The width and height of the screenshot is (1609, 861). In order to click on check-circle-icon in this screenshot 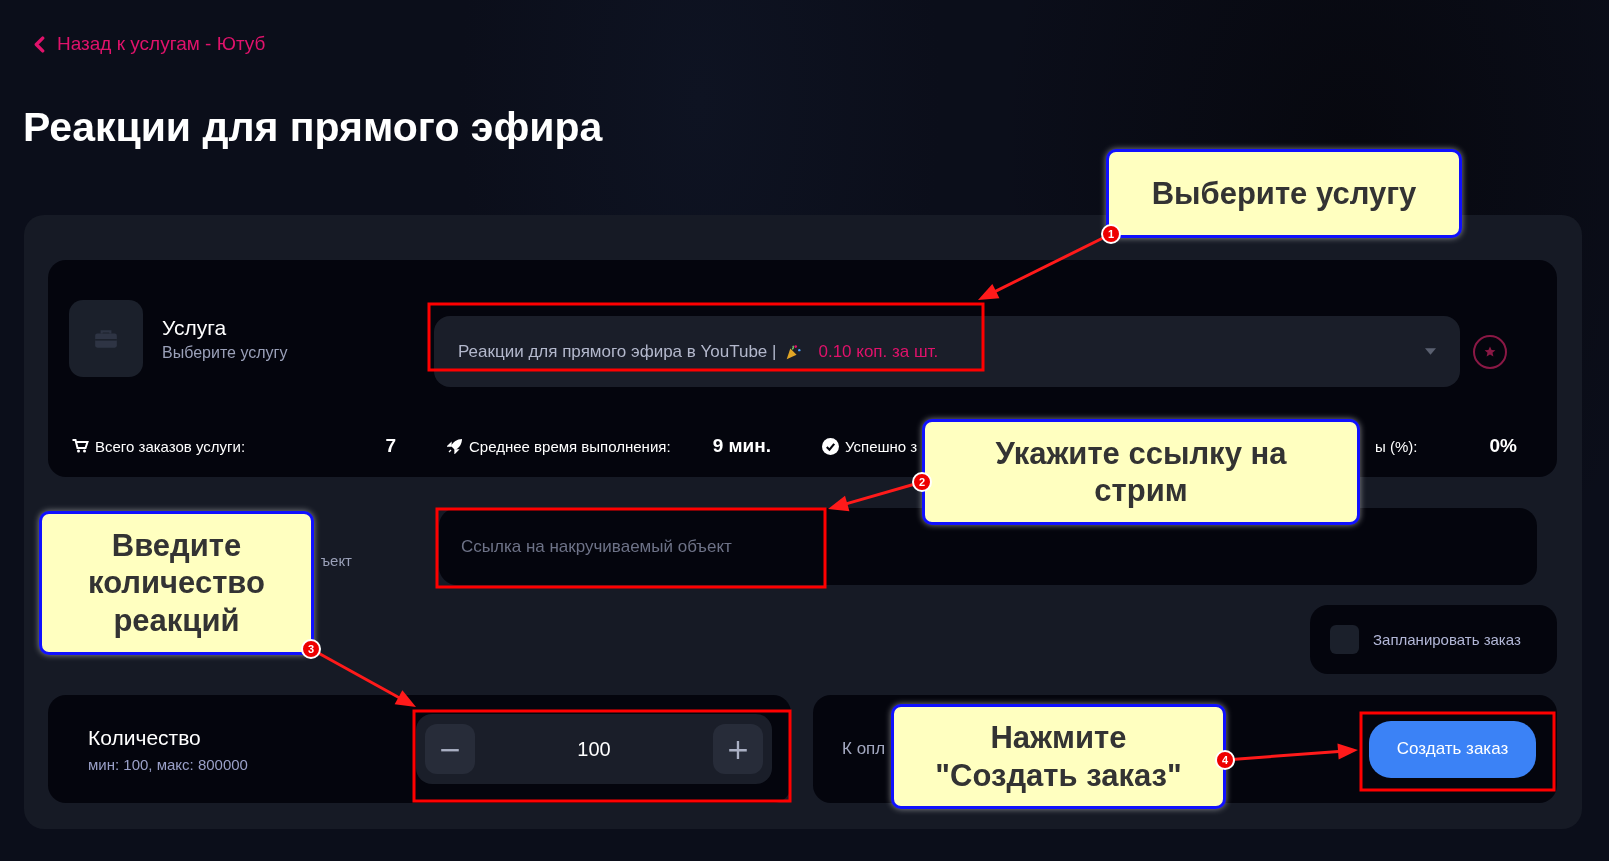, I will do `click(830, 446)`.